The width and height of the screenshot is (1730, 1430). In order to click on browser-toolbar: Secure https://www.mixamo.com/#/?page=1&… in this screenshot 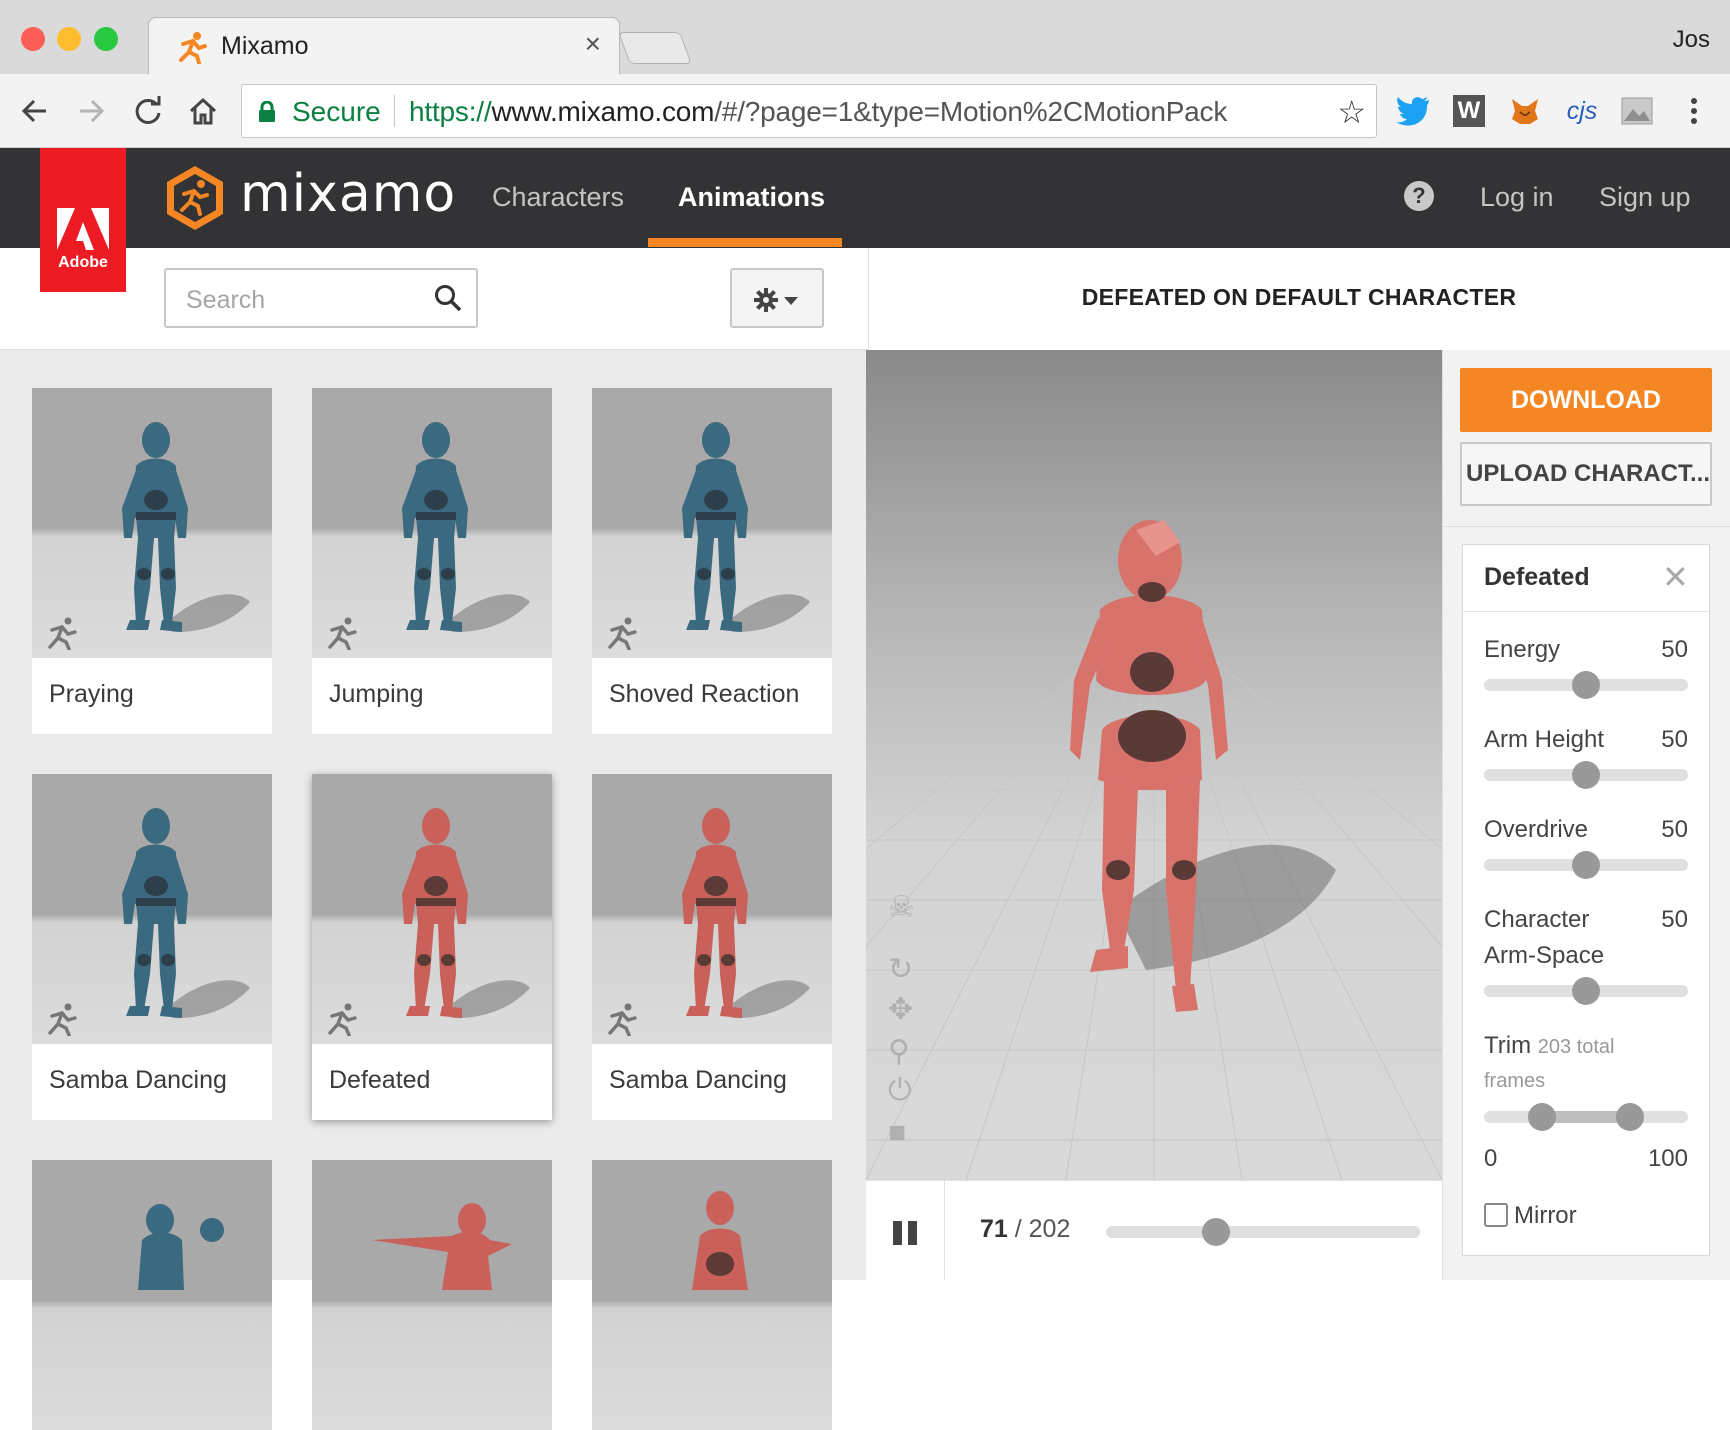, I will do `click(865, 111)`.